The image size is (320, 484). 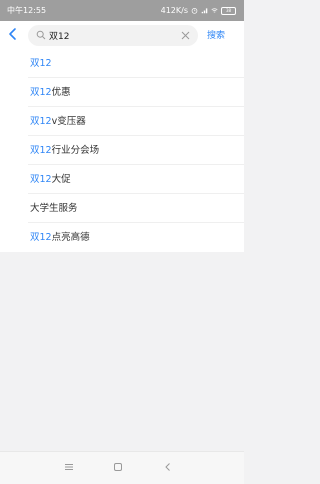 What do you see at coordinates (54, 208) in the screenshot?
I see `suggestion-text: 大学生服务` at bounding box center [54, 208].